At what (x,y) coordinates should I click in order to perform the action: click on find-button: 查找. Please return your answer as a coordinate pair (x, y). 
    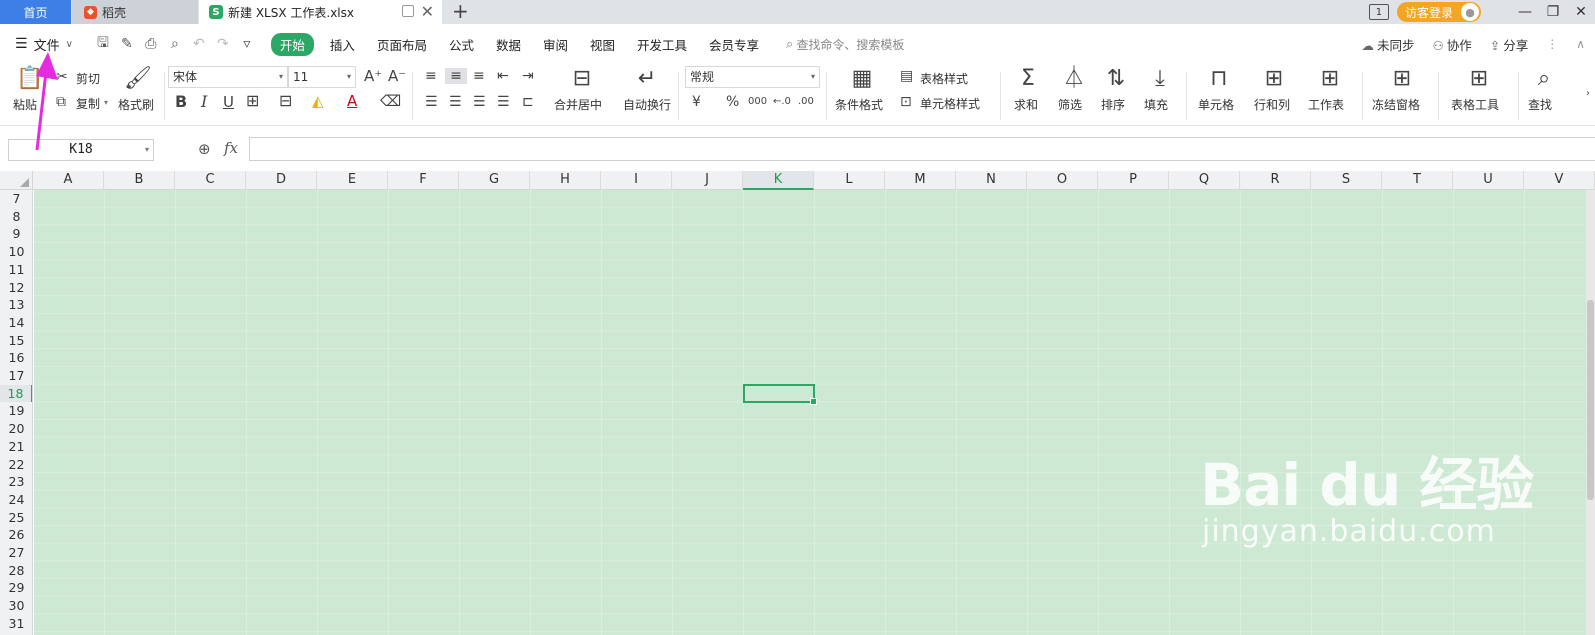
    Looking at the image, I should click on (1540, 104).